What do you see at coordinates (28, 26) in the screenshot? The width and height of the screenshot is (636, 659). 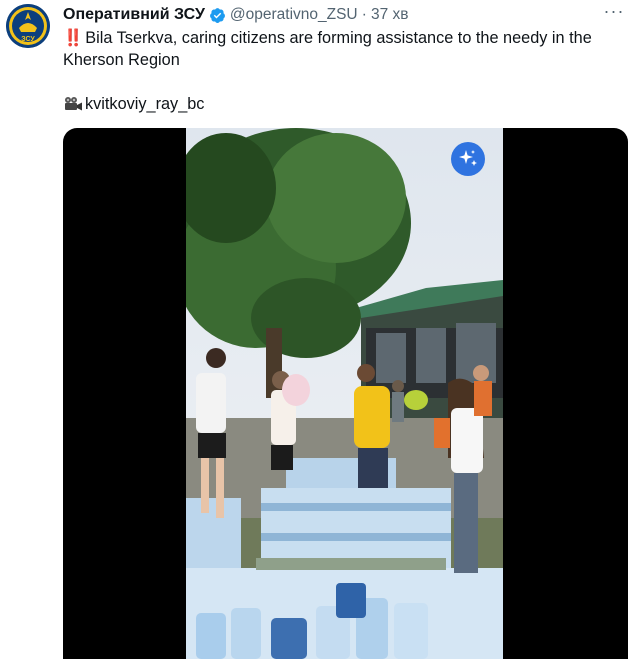 I see `avatar: ЗСУ` at bounding box center [28, 26].